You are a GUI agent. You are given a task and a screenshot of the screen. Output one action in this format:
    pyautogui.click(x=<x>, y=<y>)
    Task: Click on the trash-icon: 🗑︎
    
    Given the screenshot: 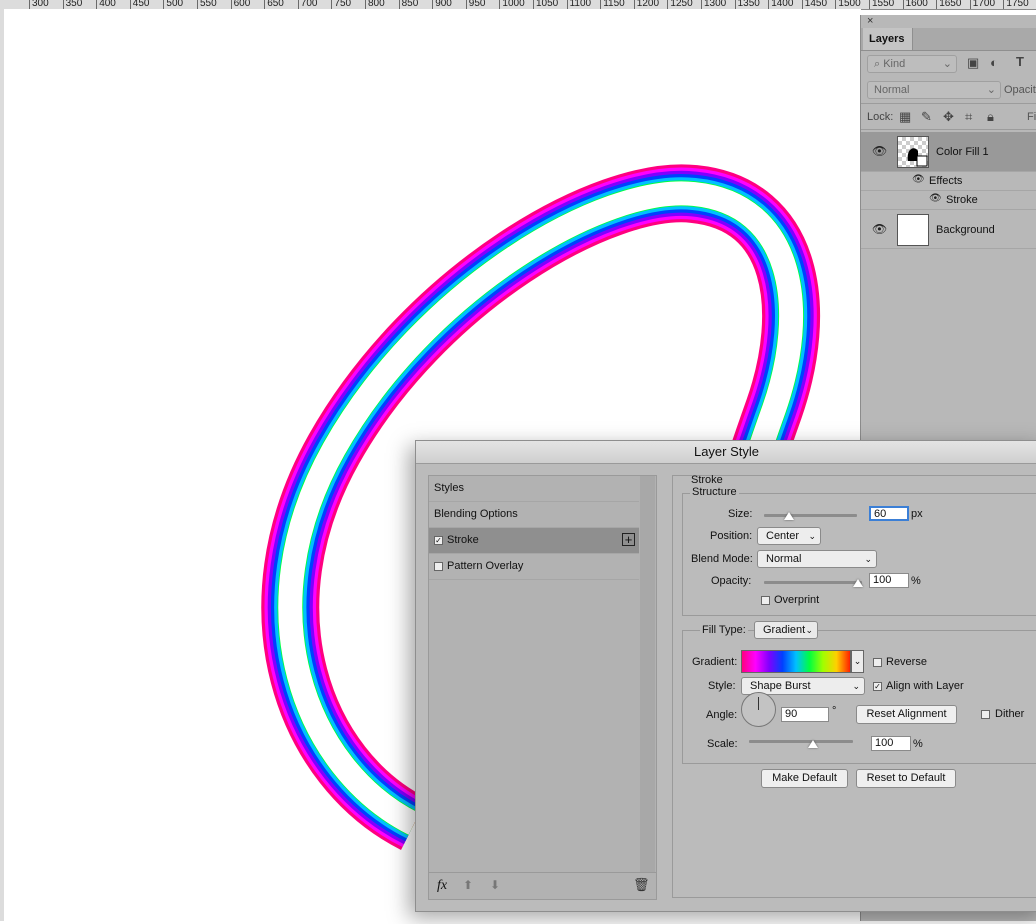 What is the action you would take?
    pyautogui.click(x=641, y=885)
    